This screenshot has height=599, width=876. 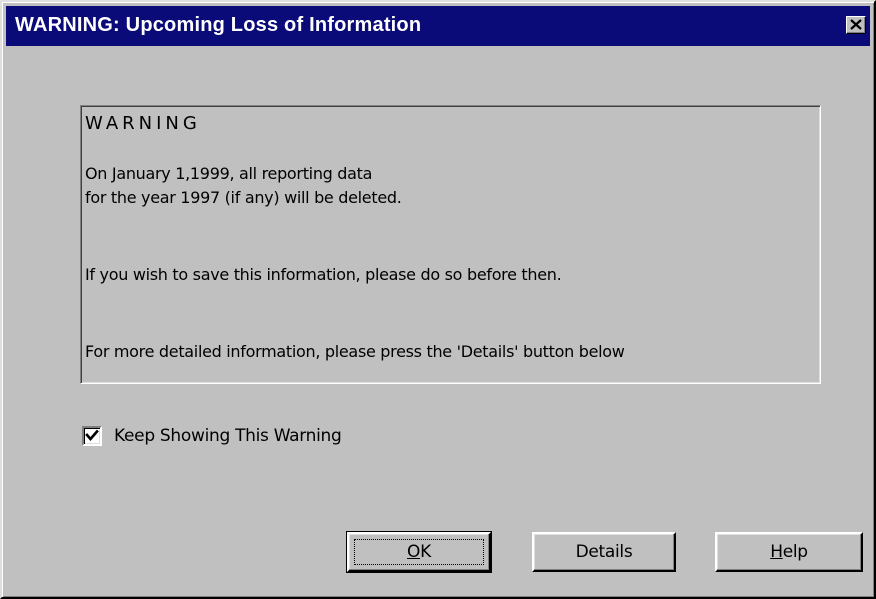 I want to click on title-bar: WARNING: Upcoming Loss of Information, so click(x=438, y=26).